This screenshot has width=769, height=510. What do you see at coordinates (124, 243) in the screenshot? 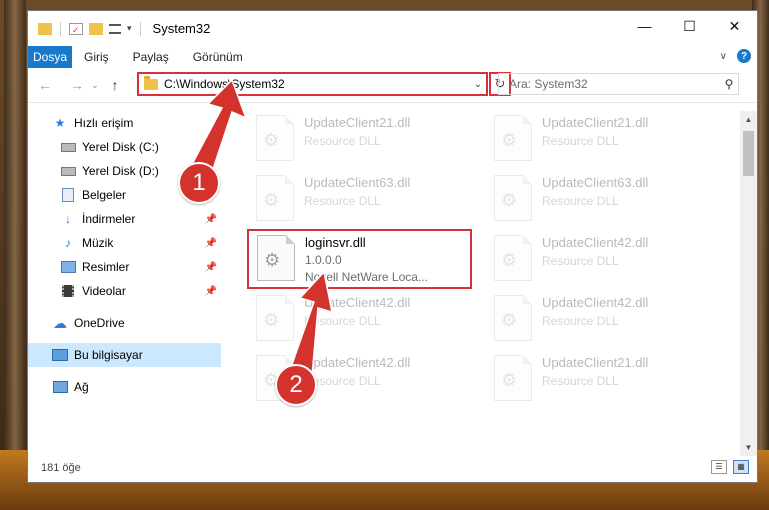
I see `sidebar-item-music: ♪ Müzik 📌` at bounding box center [124, 243].